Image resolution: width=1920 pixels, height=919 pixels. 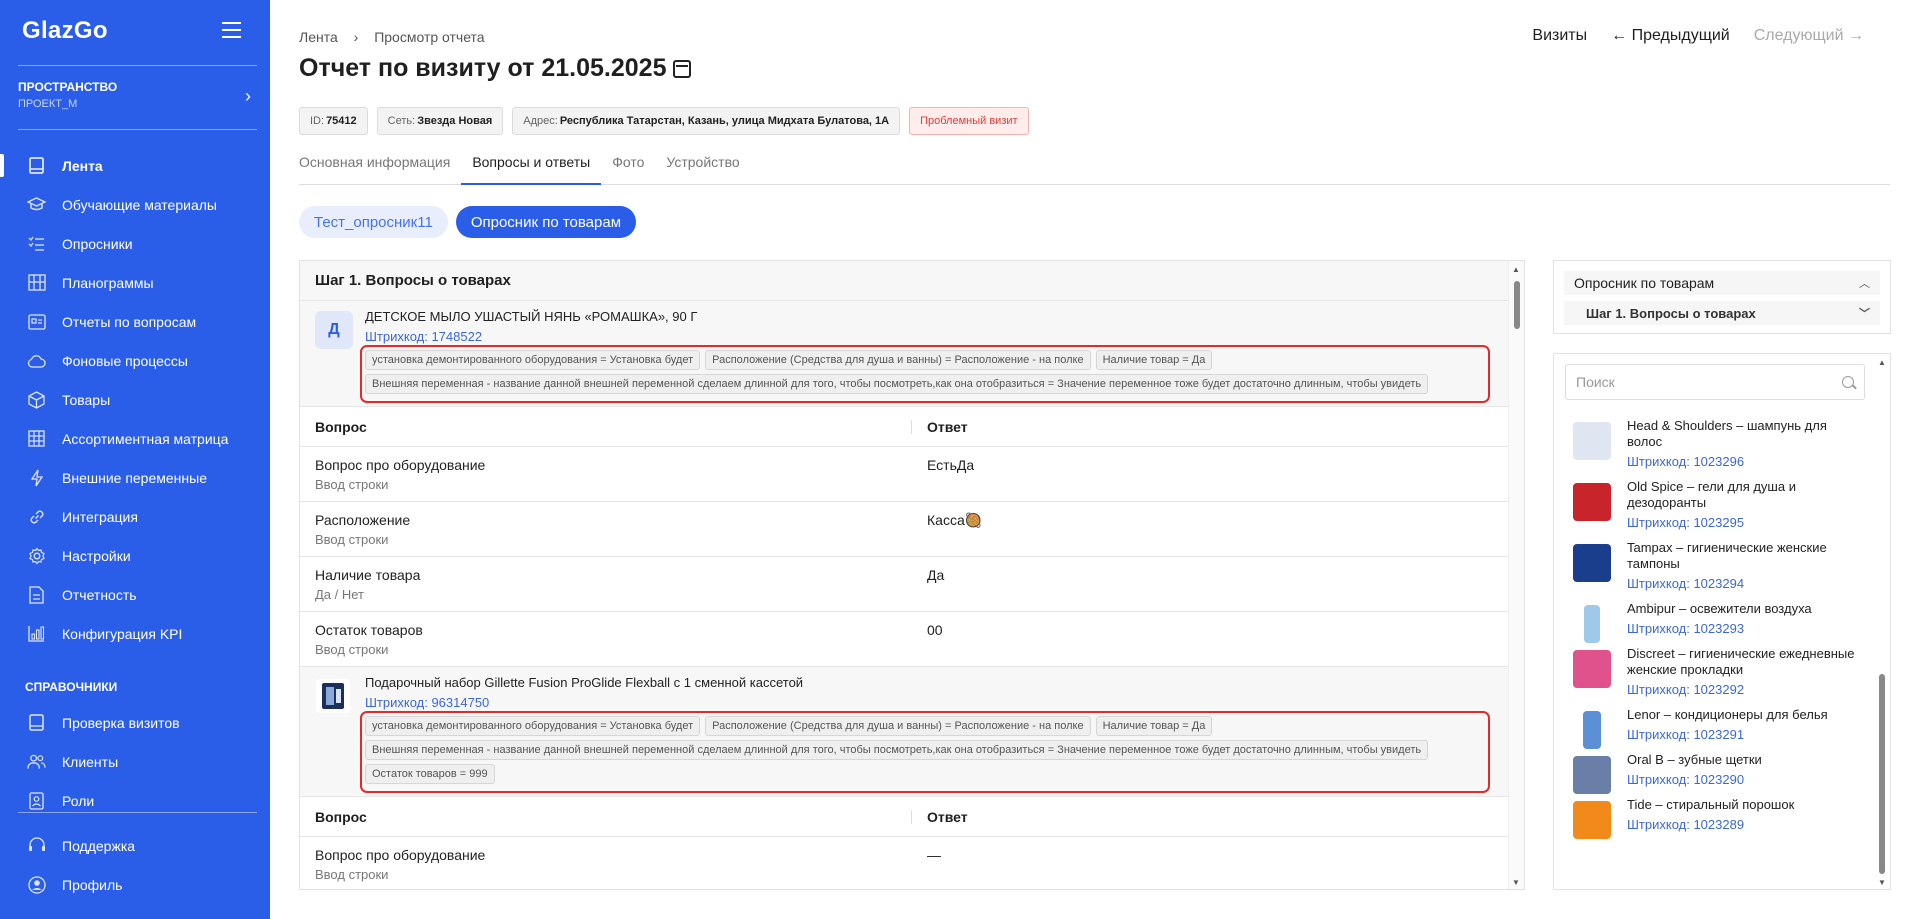 What do you see at coordinates (702, 167) in the screenshot?
I see `tab-device: Устройство` at bounding box center [702, 167].